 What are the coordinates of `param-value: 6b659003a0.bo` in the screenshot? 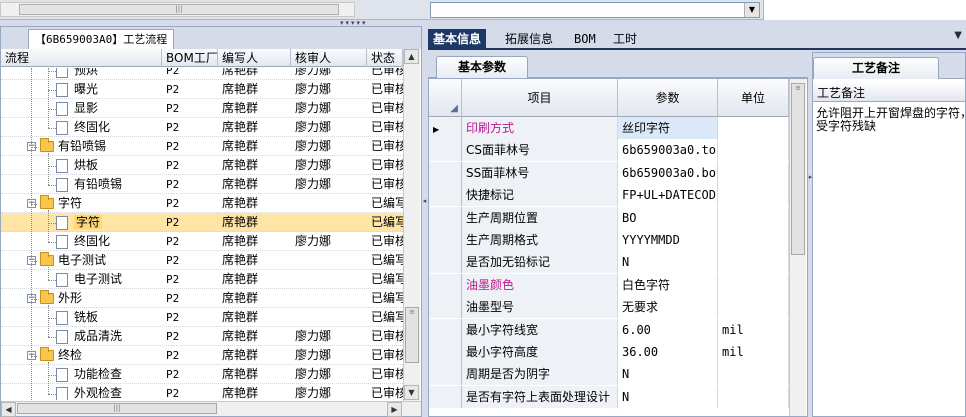 It's located at (668, 172).